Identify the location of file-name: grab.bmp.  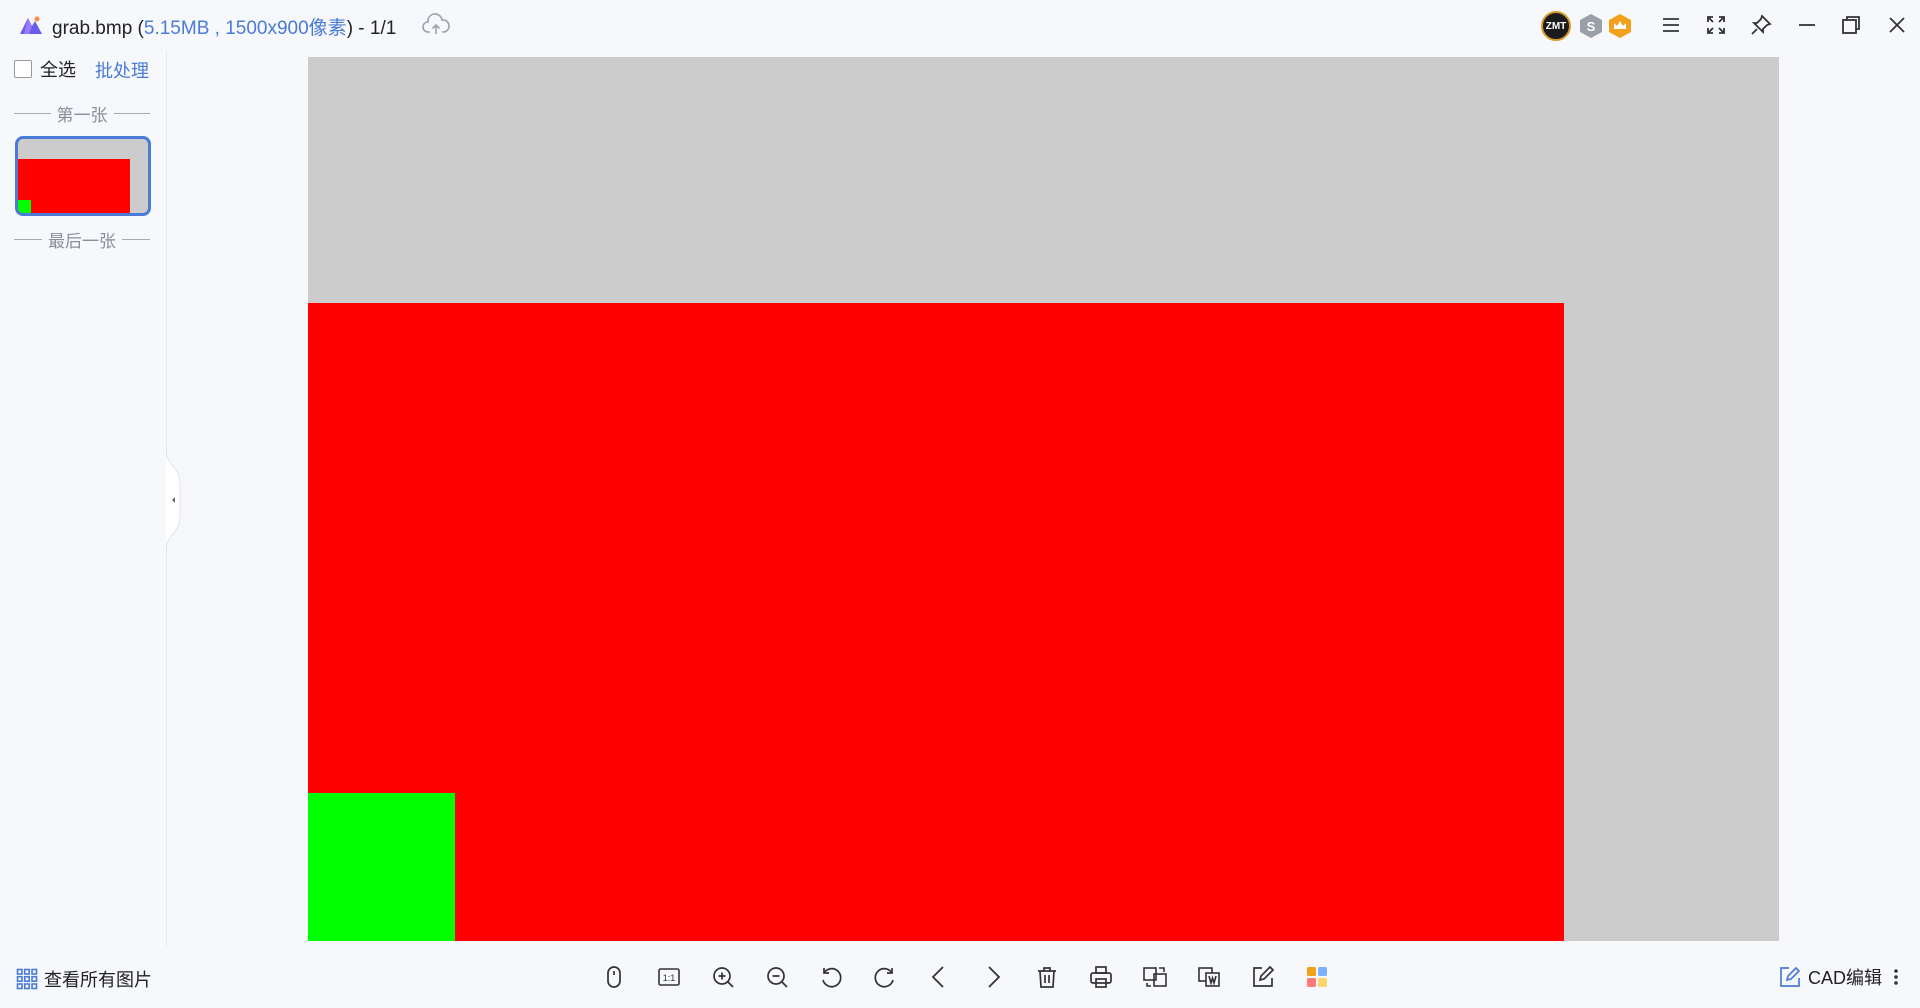
(92, 28).